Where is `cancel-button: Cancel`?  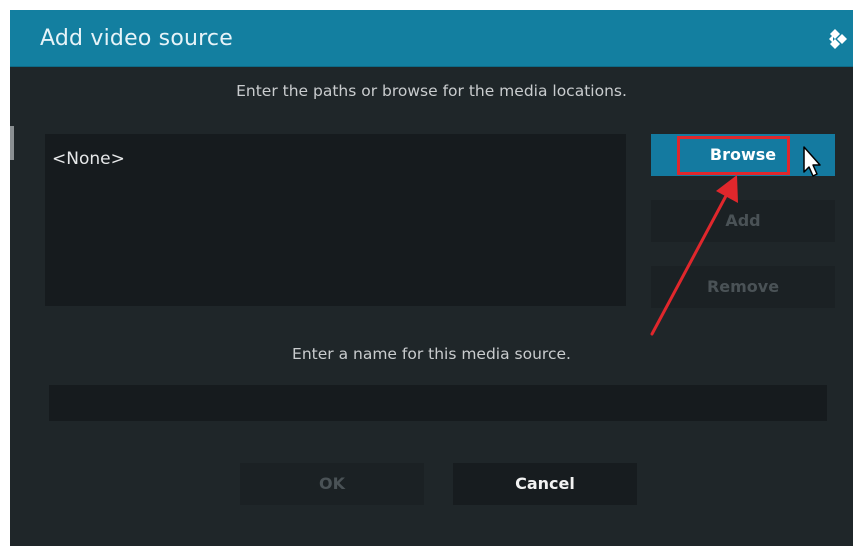
cancel-button: Cancel is located at coordinates (545, 484).